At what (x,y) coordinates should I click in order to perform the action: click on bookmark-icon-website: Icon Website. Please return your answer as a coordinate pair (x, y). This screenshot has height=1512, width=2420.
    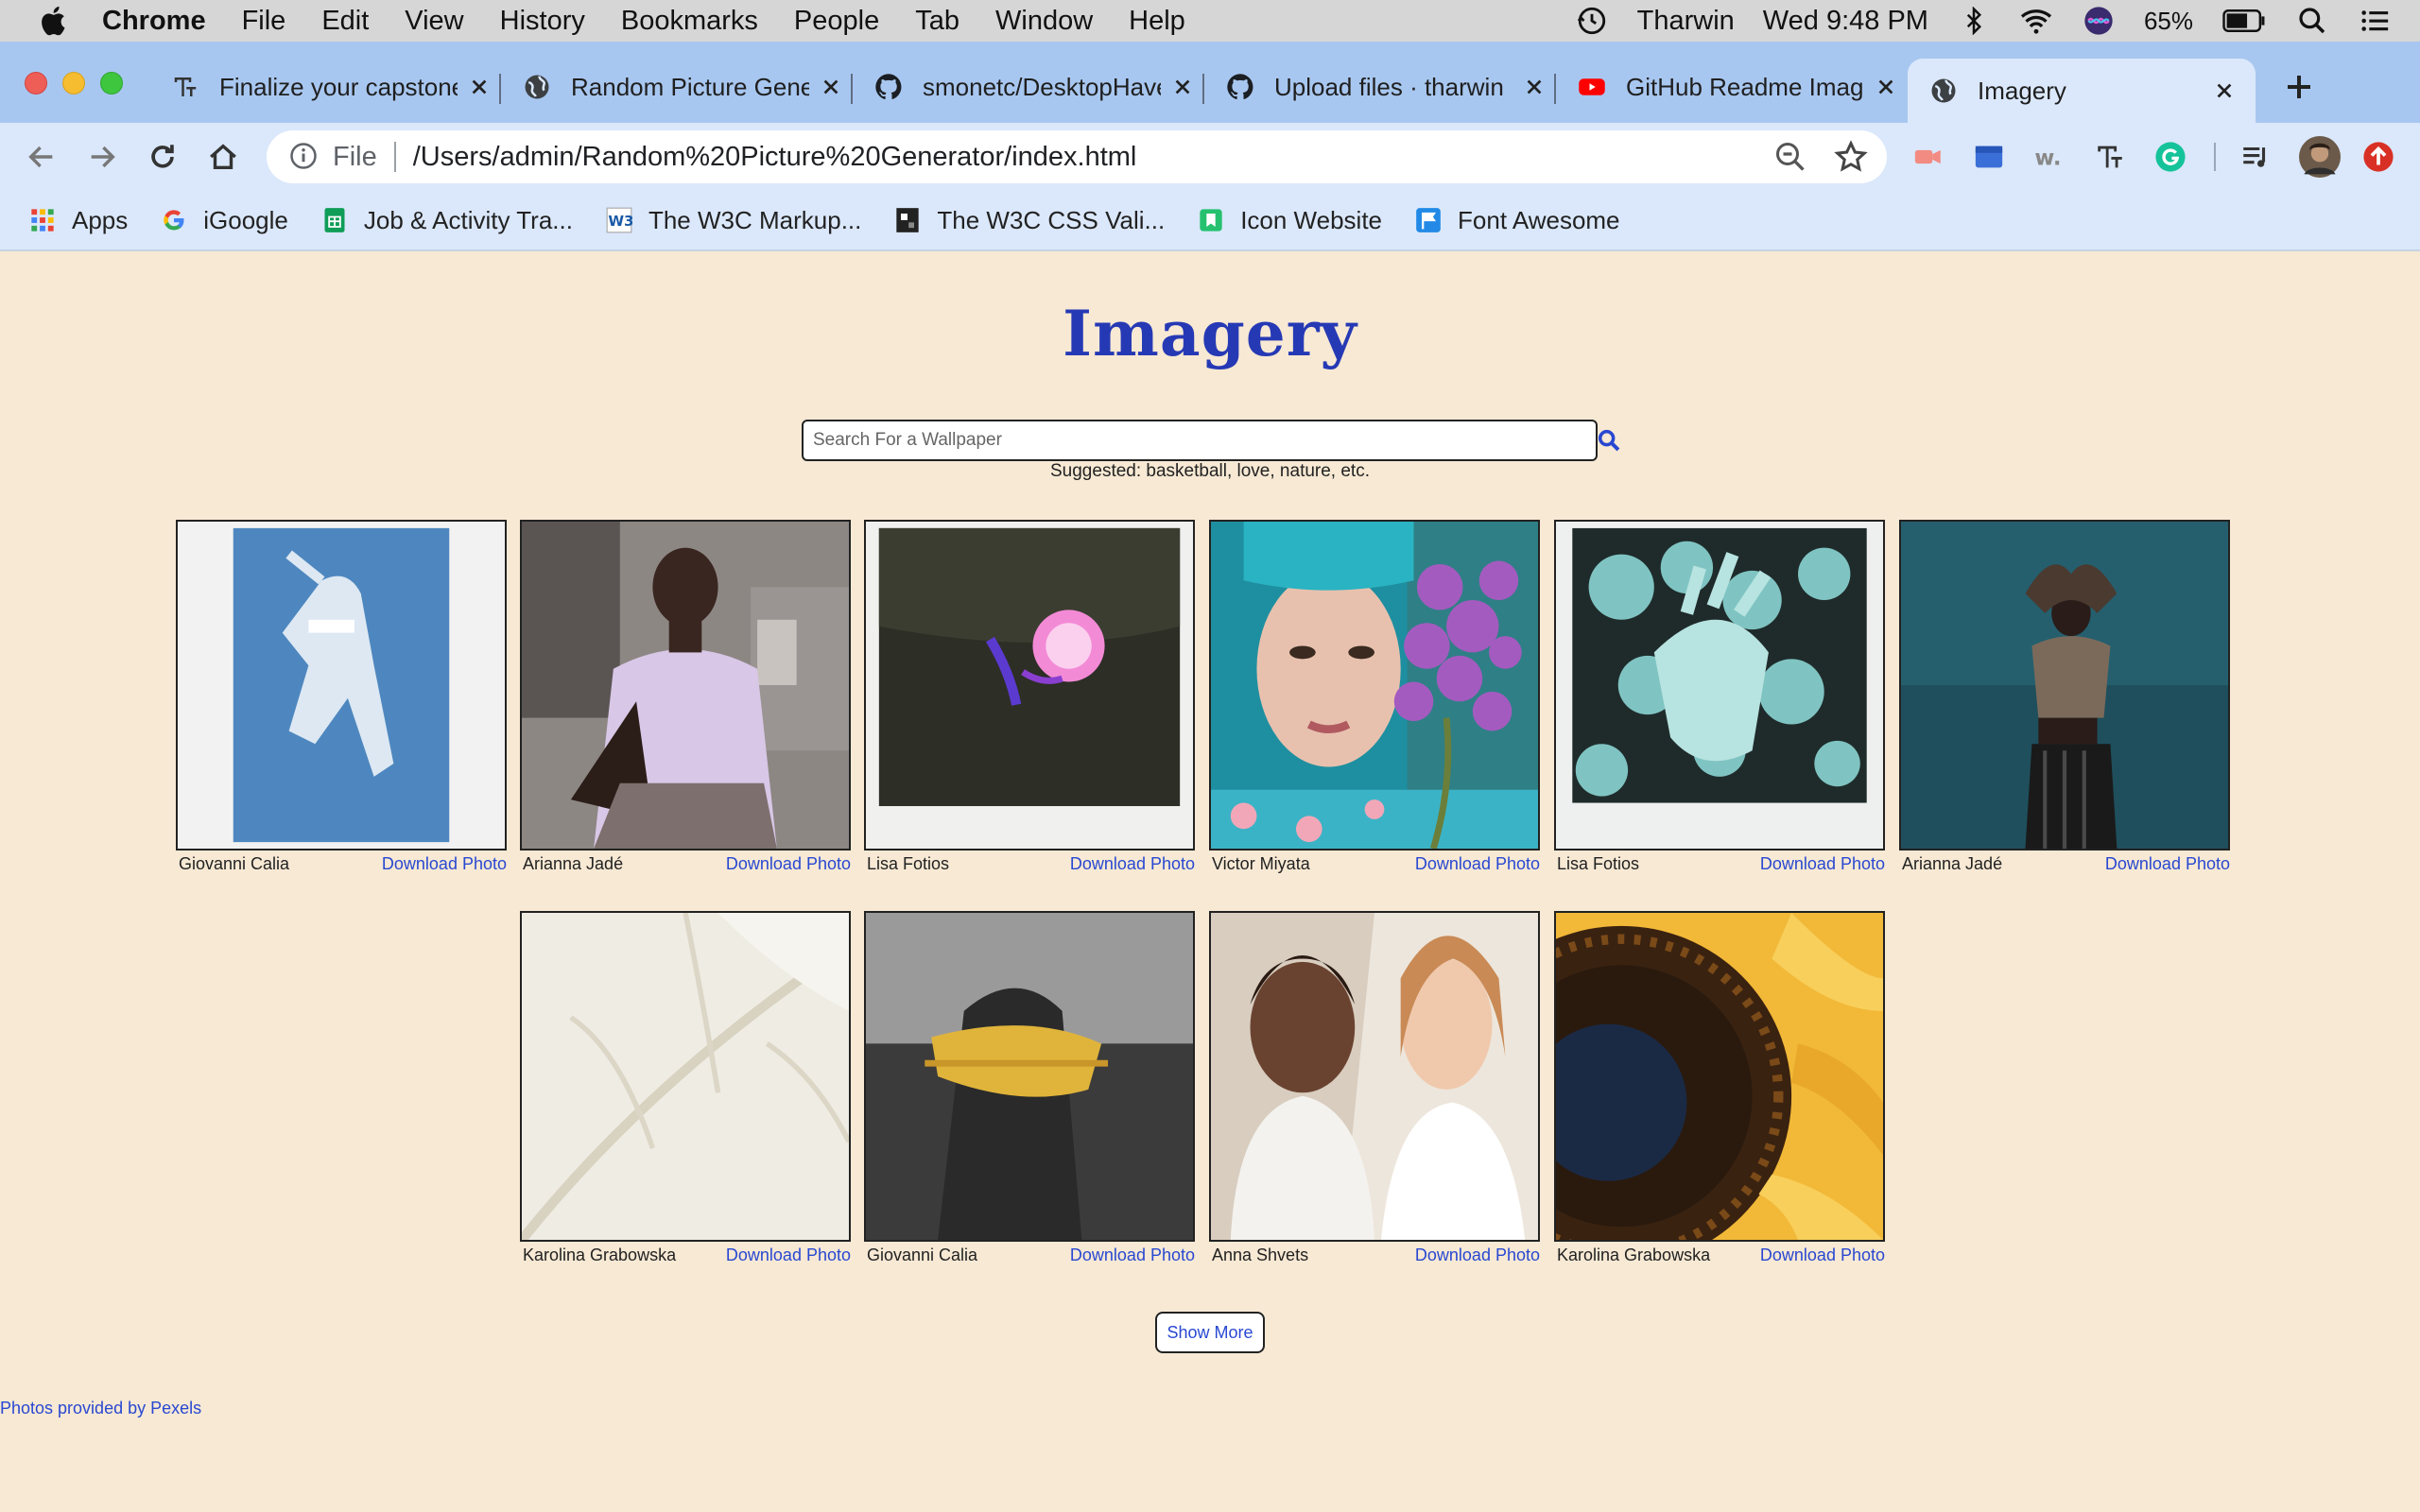
    Looking at the image, I should click on (1289, 220).